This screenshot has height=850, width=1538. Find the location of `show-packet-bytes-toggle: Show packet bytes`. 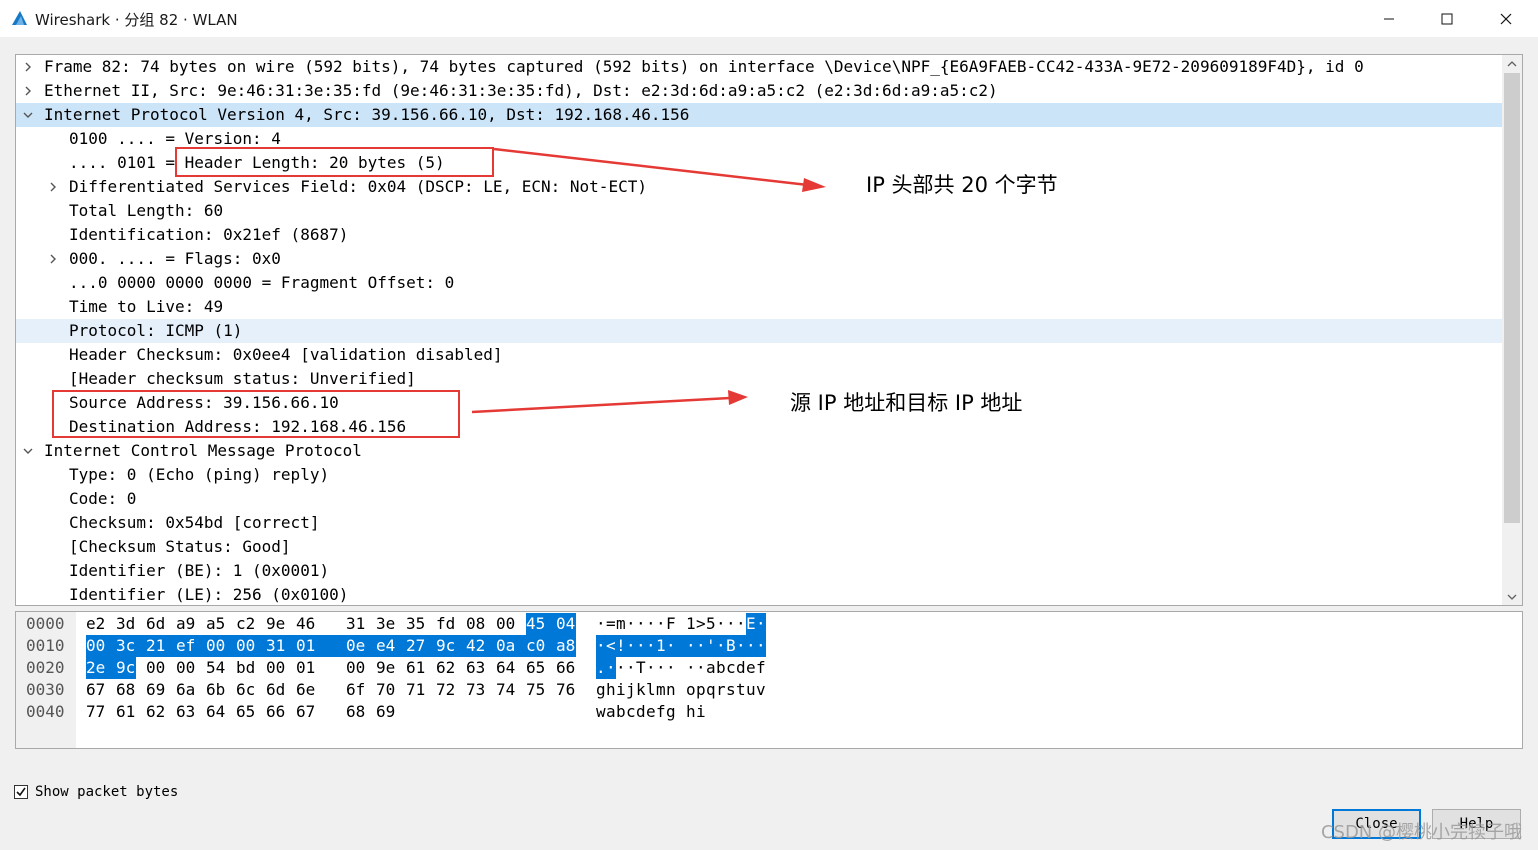

show-packet-bytes-toggle: Show packet bytes is located at coordinates (96, 792).